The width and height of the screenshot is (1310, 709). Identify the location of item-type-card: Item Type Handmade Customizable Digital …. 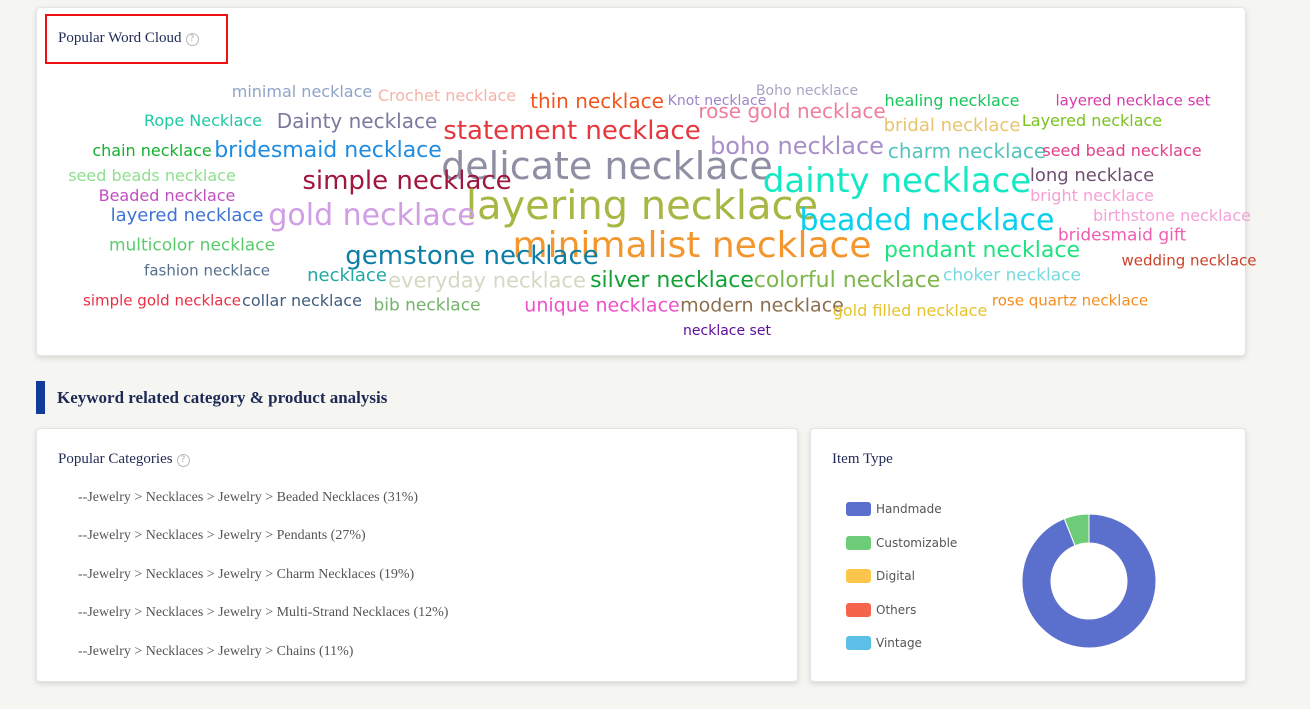
(1028, 555).